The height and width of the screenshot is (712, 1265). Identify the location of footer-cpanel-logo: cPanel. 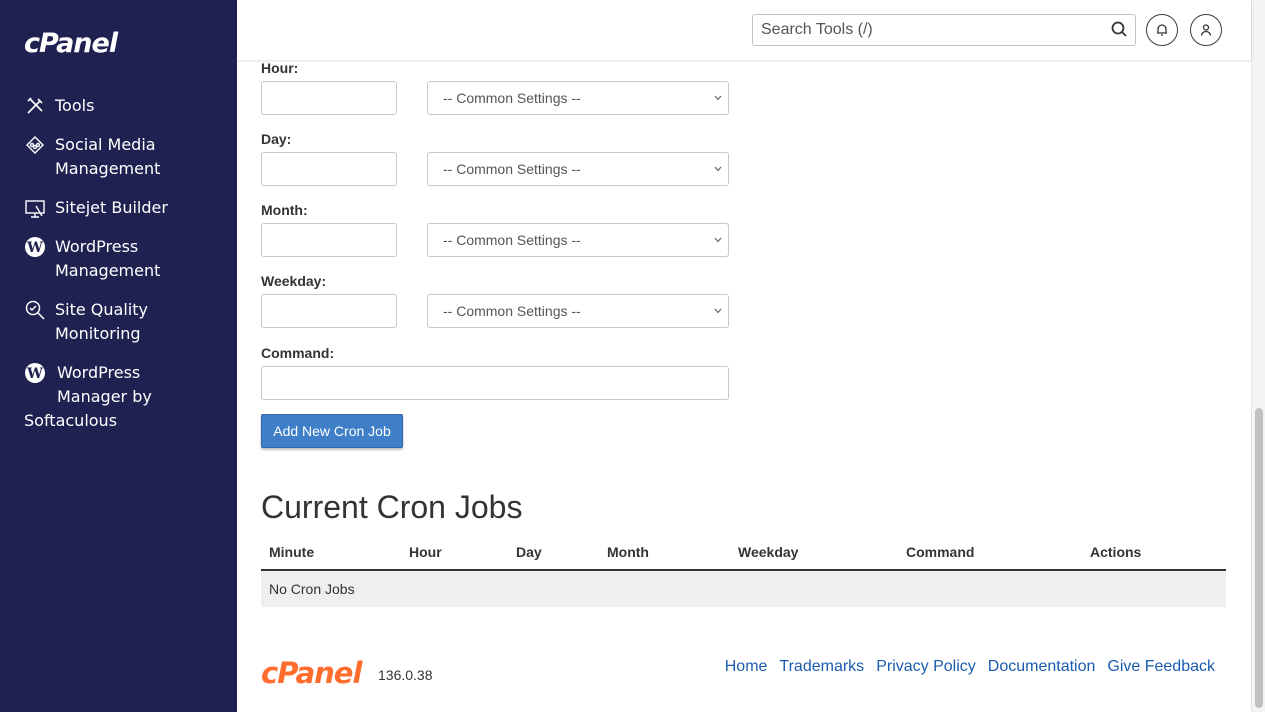
(311, 673).